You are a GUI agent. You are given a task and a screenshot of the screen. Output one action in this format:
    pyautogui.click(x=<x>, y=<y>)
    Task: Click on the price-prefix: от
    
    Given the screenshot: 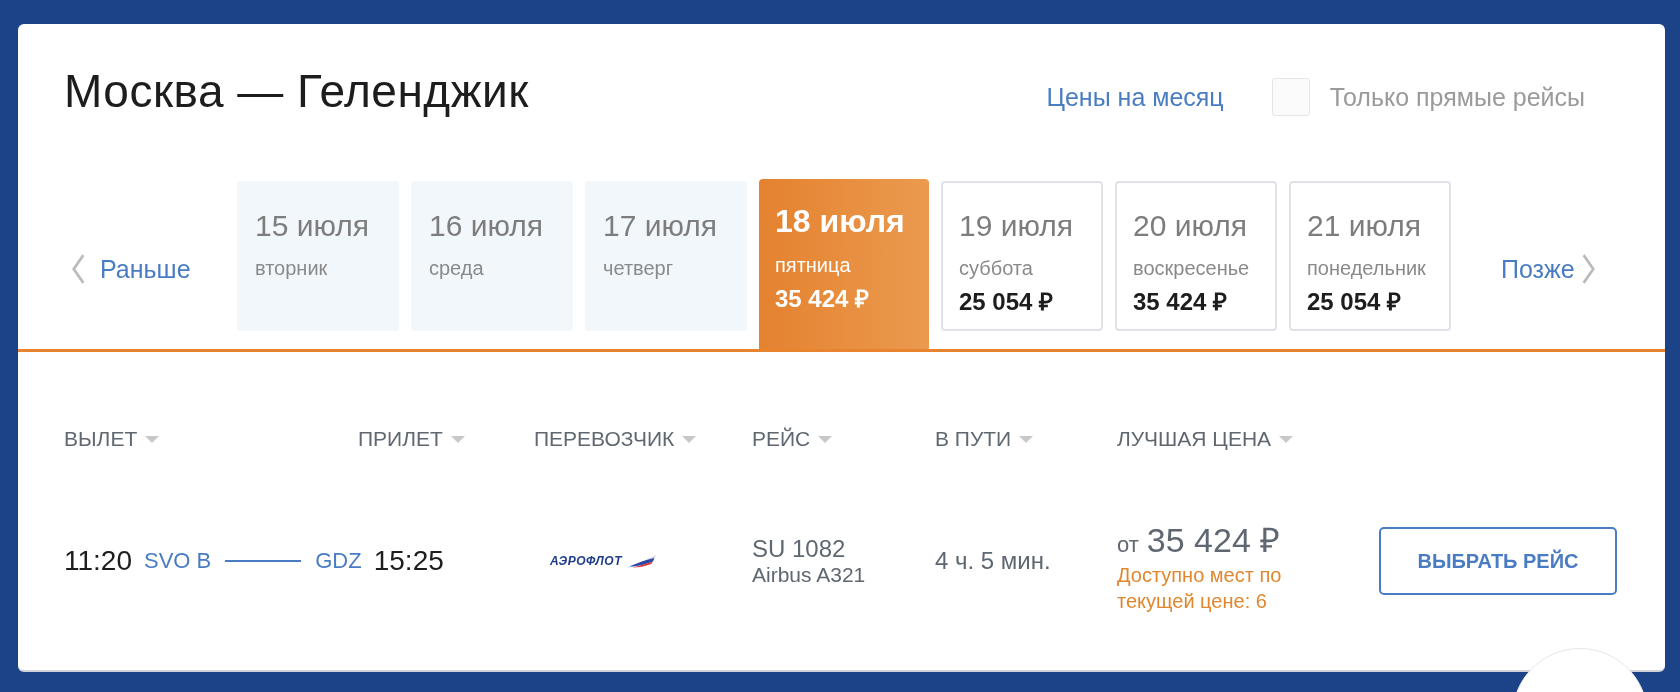 What is the action you would take?
    pyautogui.click(x=1128, y=545)
    